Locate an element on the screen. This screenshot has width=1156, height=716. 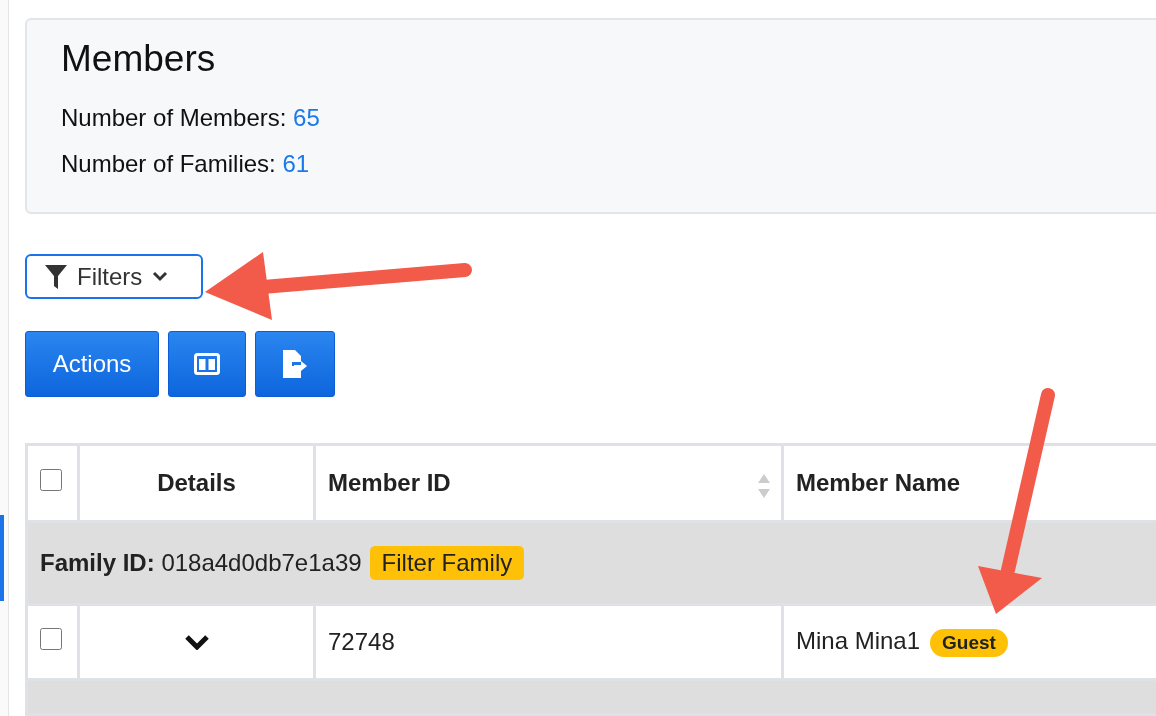
member-name: Mina Mina1 is located at coordinates (858, 640).